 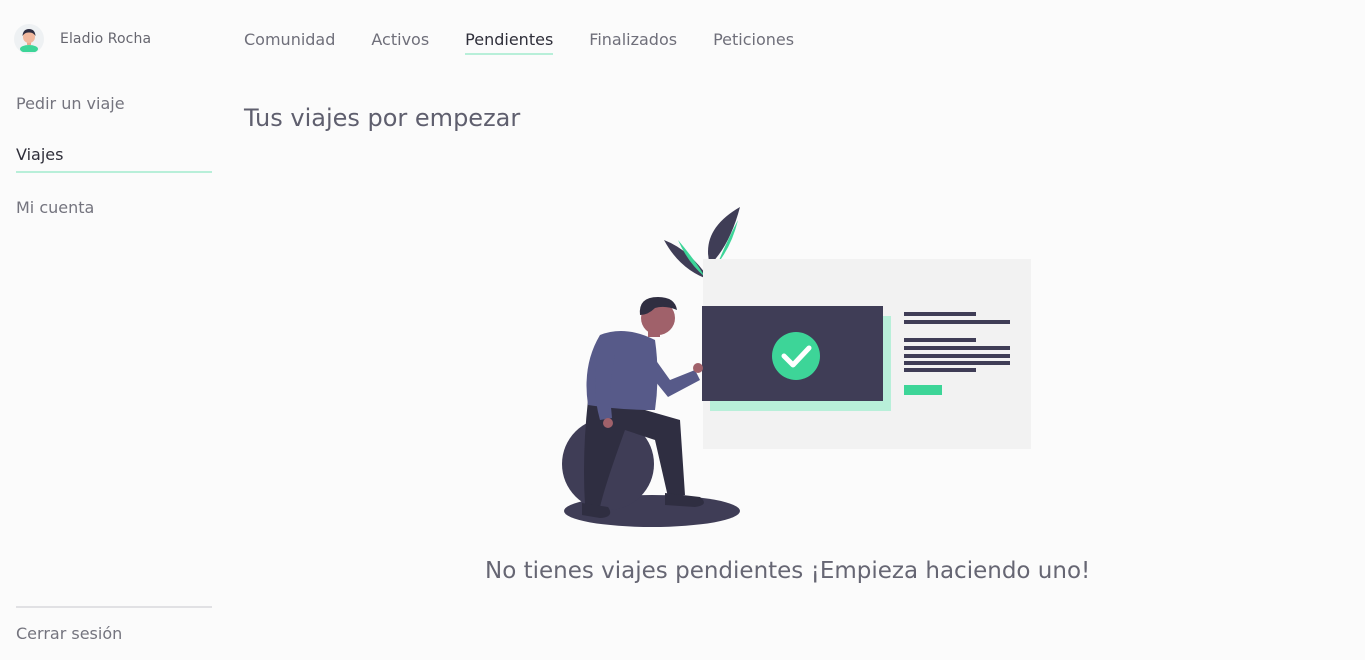 I want to click on check-icon, so click(x=796, y=356).